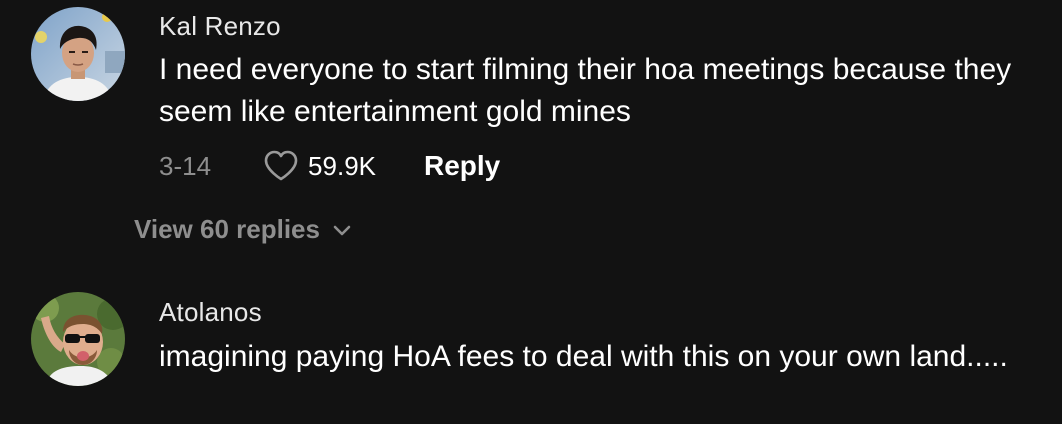 This screenshot has height=424, width=1062. Describe the element at coordinates (342, 165) in the screenshot. I see `like-count: 59.9K` at that location.